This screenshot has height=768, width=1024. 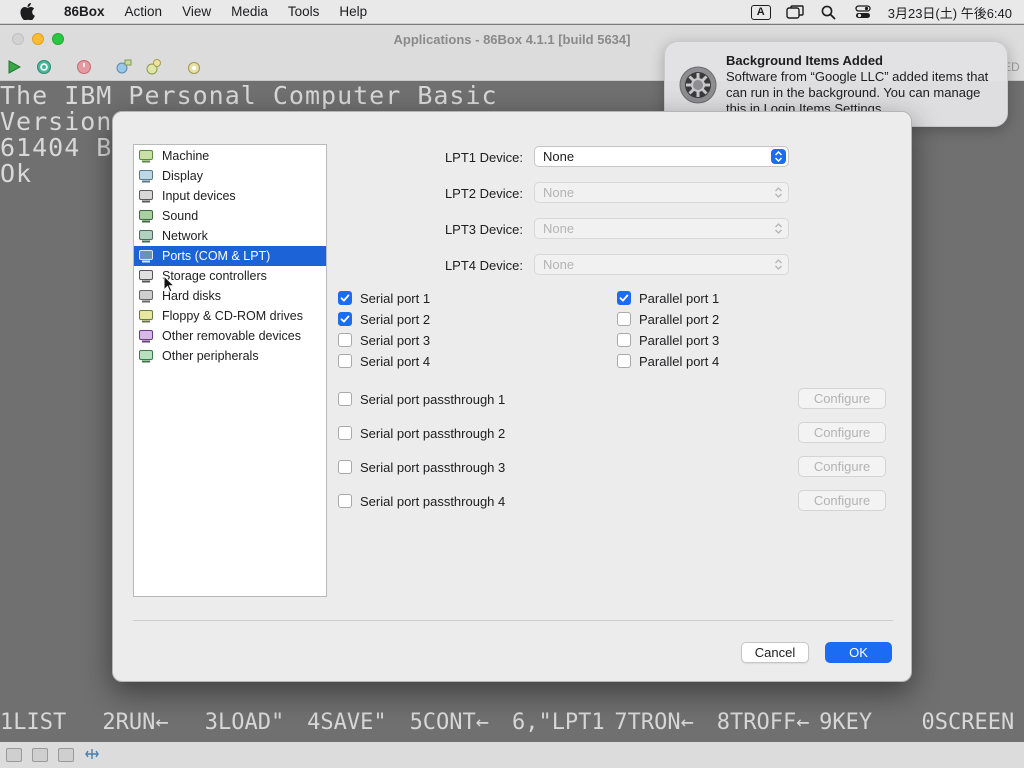 What do you see at coordinates (559, 264) in the screenshot?
I see `lpt4-device-value: None` at bounding box center [559, 264].